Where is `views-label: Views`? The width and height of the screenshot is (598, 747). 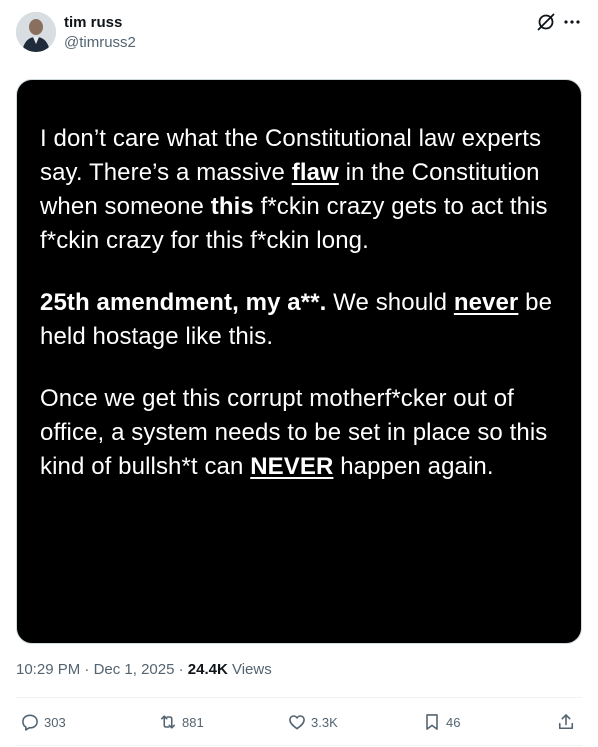
views-label: Views is located at coordinates (249, 669).